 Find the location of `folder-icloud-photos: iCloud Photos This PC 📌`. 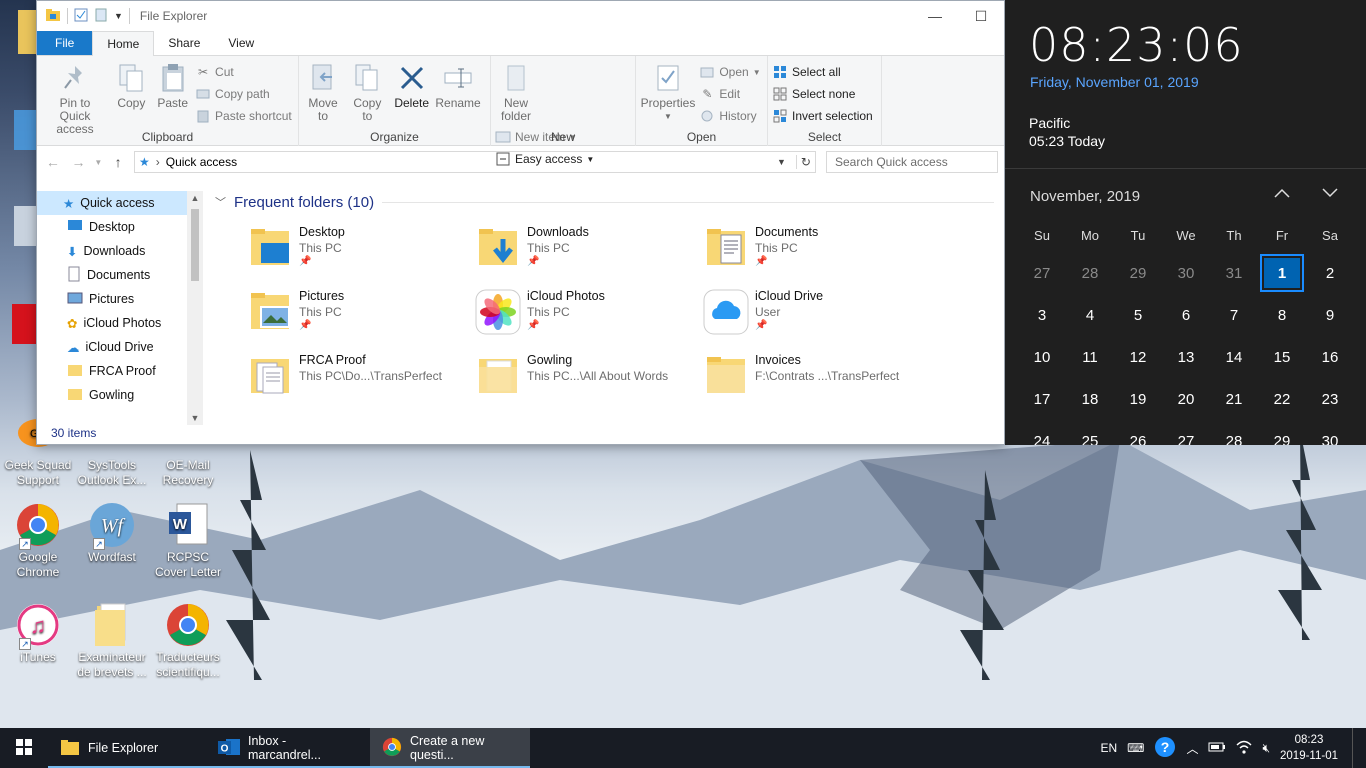

folder-icloud-photos: iCloud Photos This PC 📌 is located at coordinates (586, 319).